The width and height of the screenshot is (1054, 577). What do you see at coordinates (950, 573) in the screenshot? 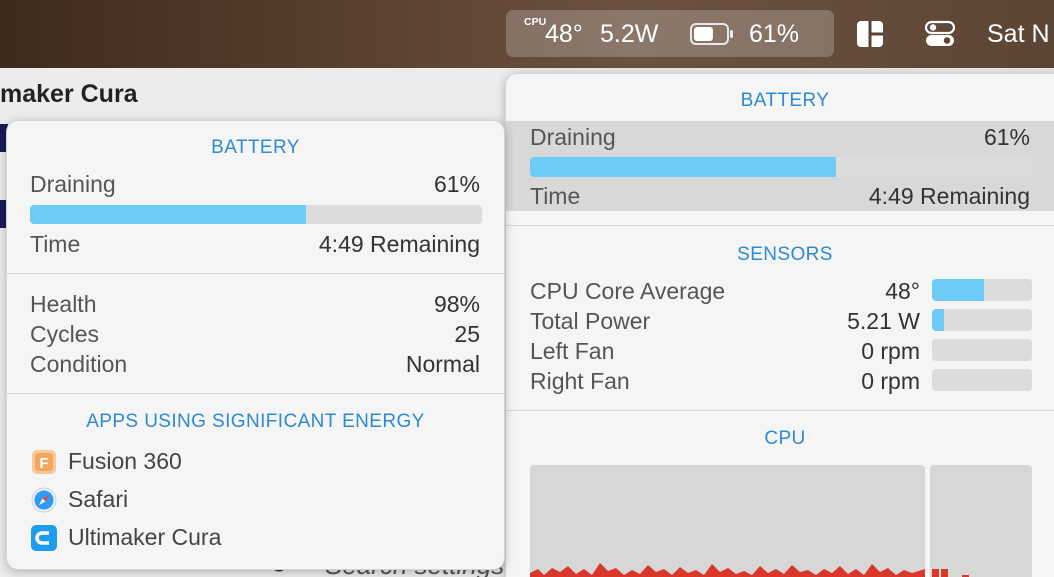
I see `cpu-core-bars` at bounding box center [950, 573].